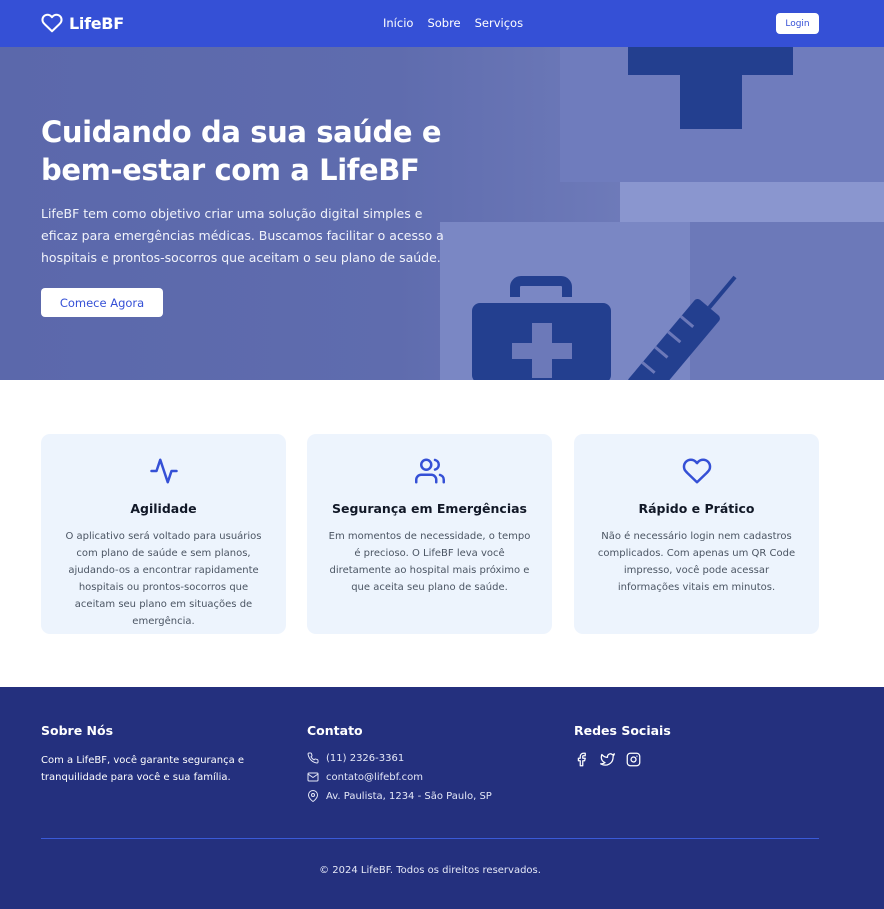 This screenshot has height=909, width=884. I want to click on nav-links: Início Sobre Serviços, so click(460, 23).